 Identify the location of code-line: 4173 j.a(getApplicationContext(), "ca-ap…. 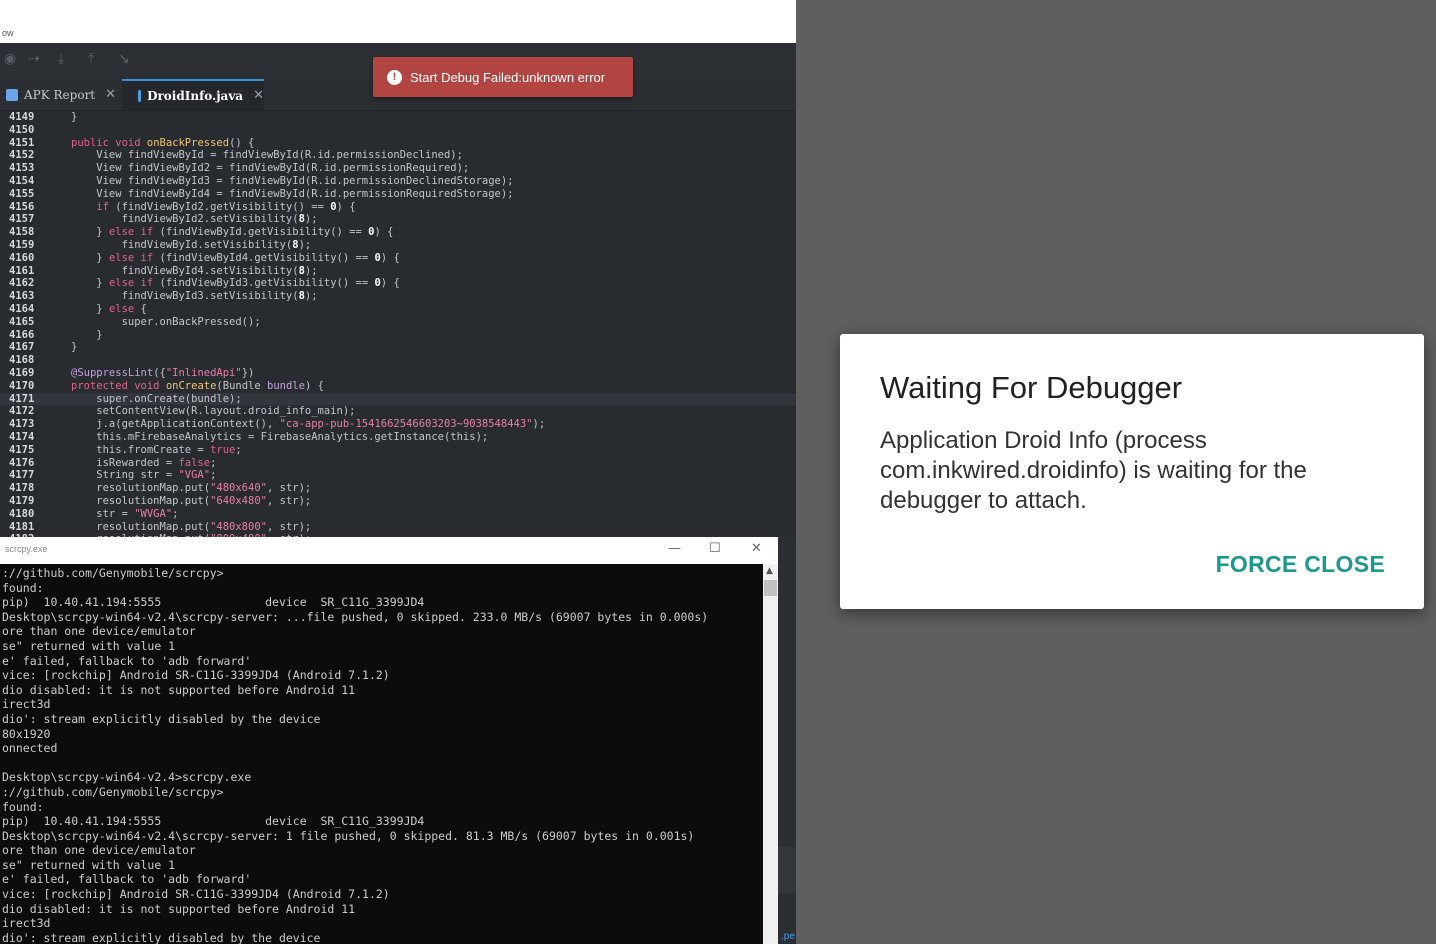
(398, 424).